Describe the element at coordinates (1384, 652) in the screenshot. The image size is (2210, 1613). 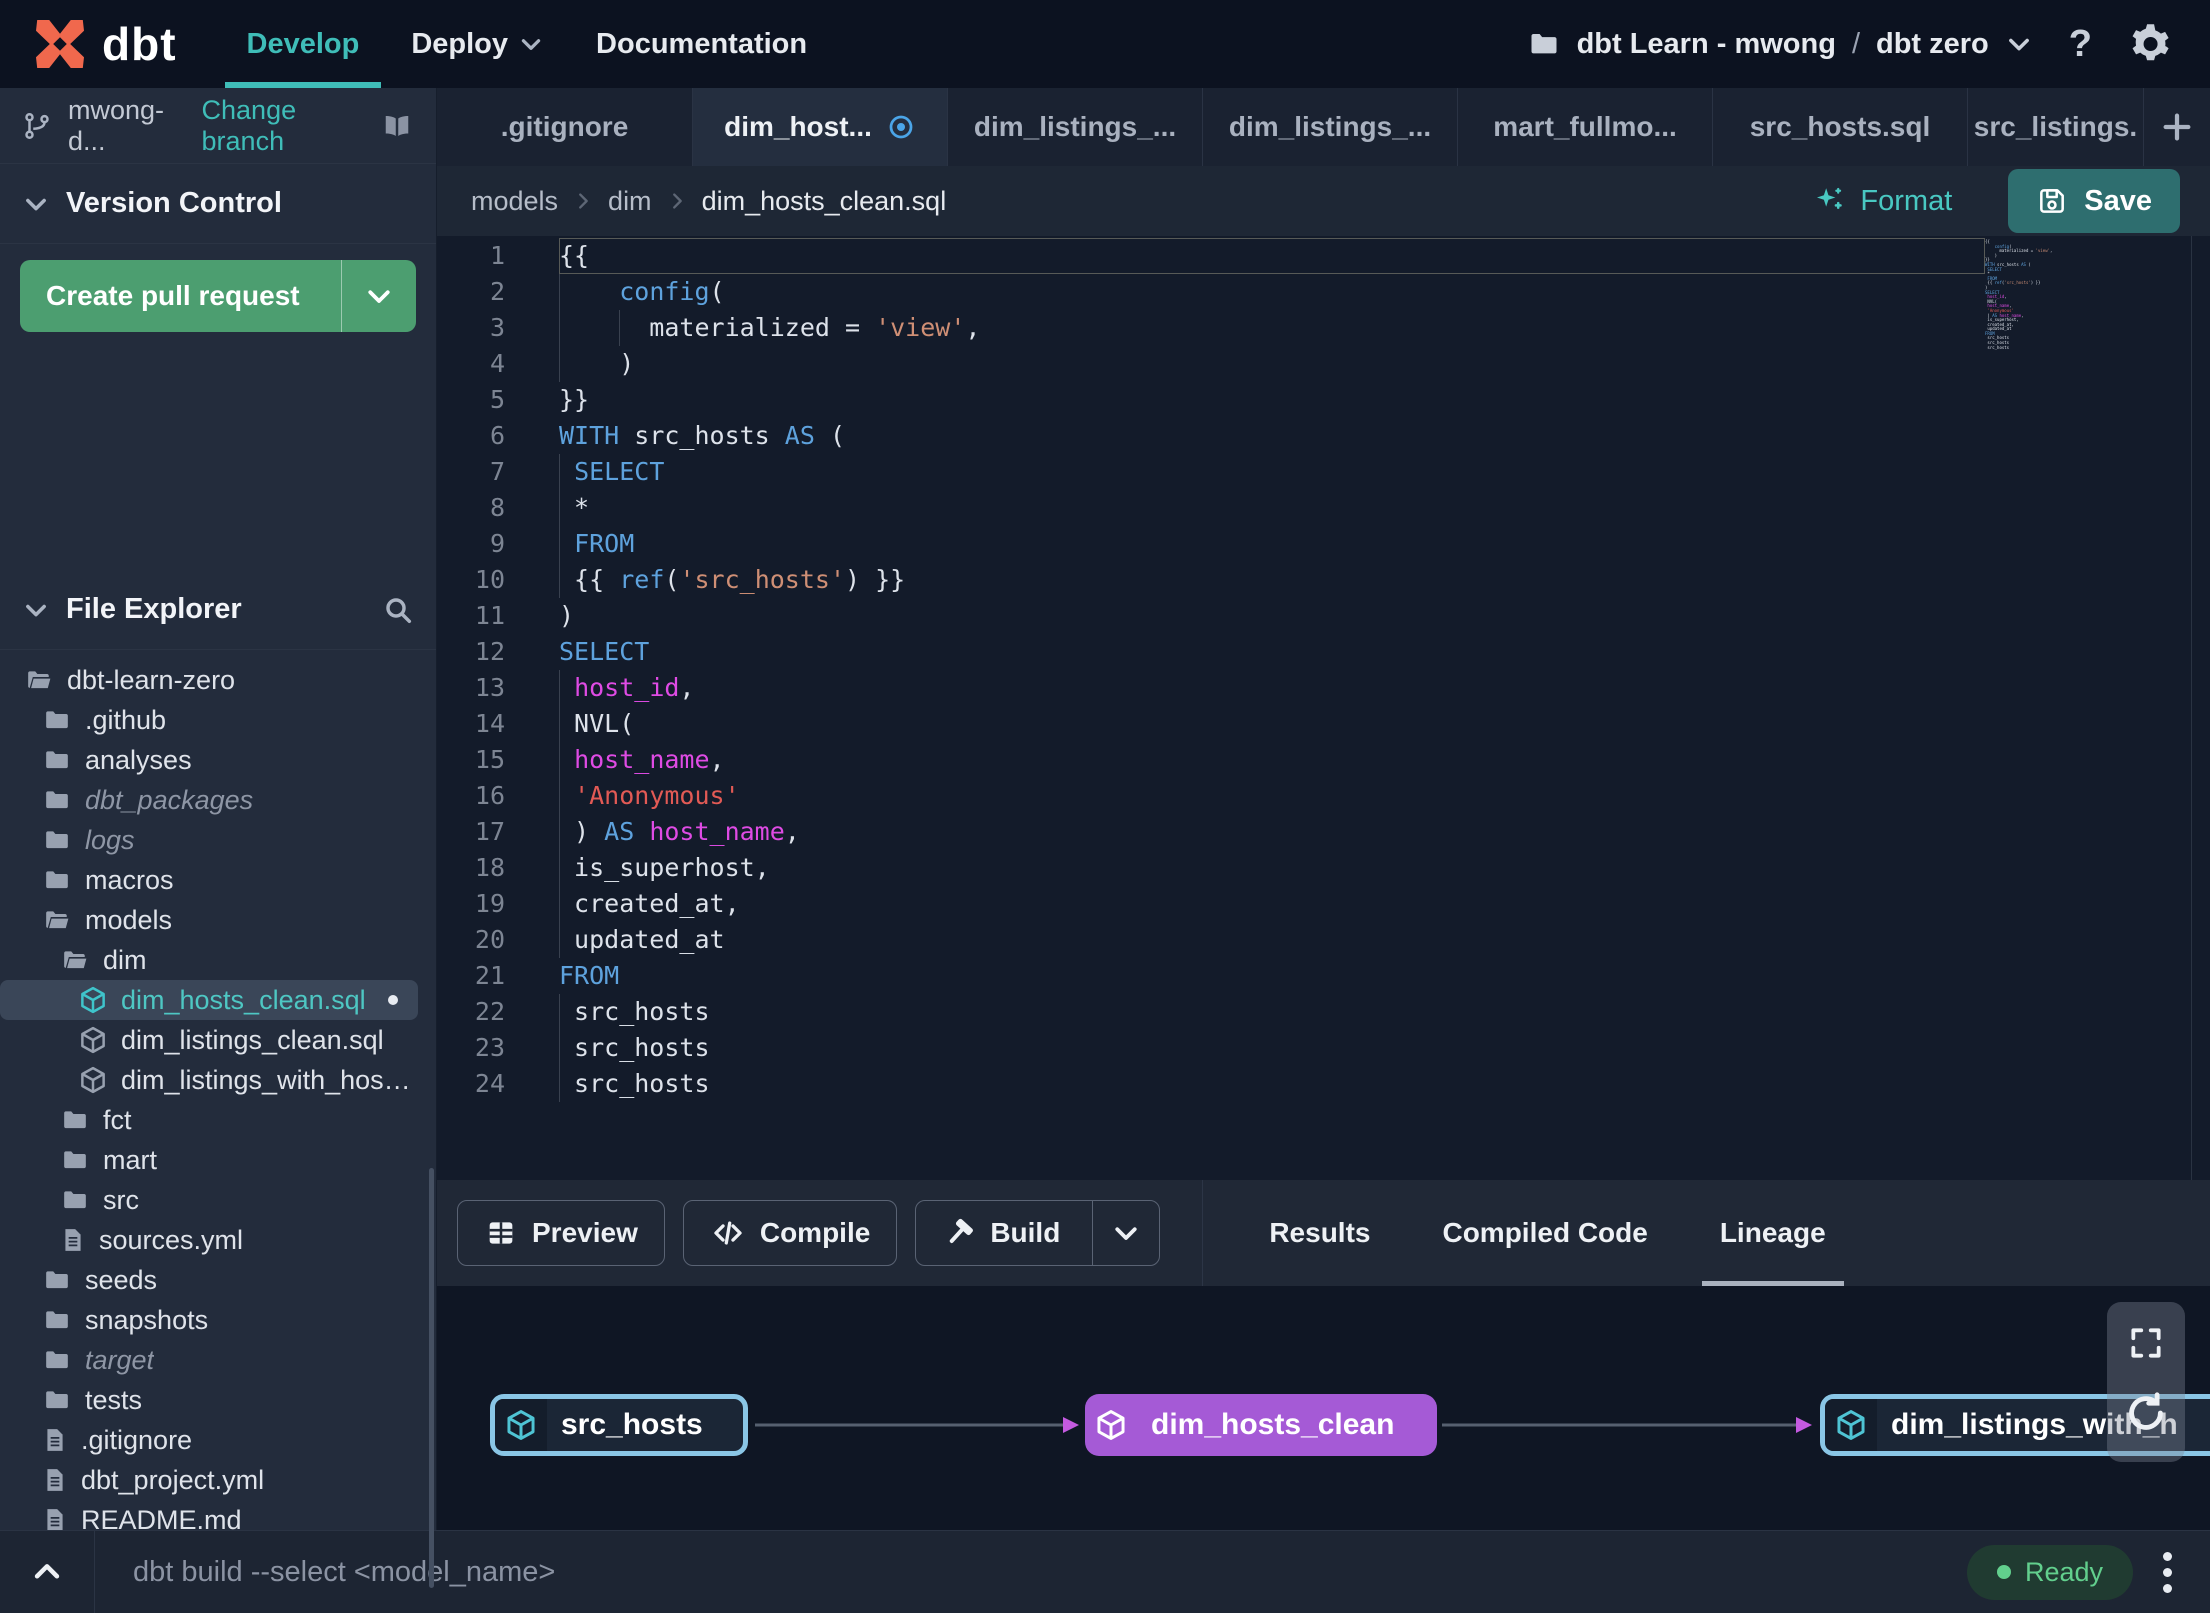
I see `code-line-12: SELECT` at that location.